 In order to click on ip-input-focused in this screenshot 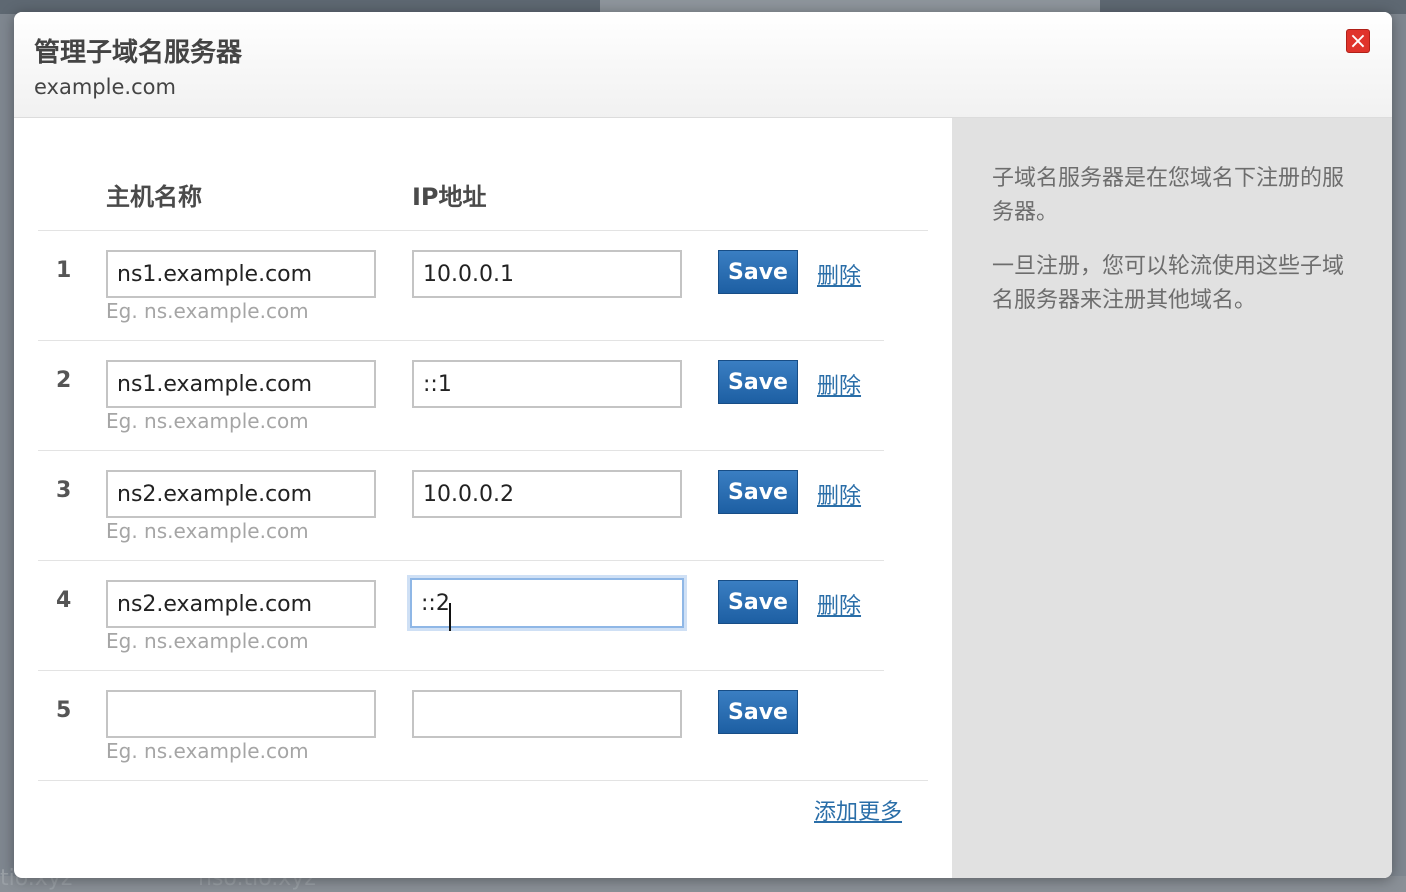, I will do `click(547, 603)`.